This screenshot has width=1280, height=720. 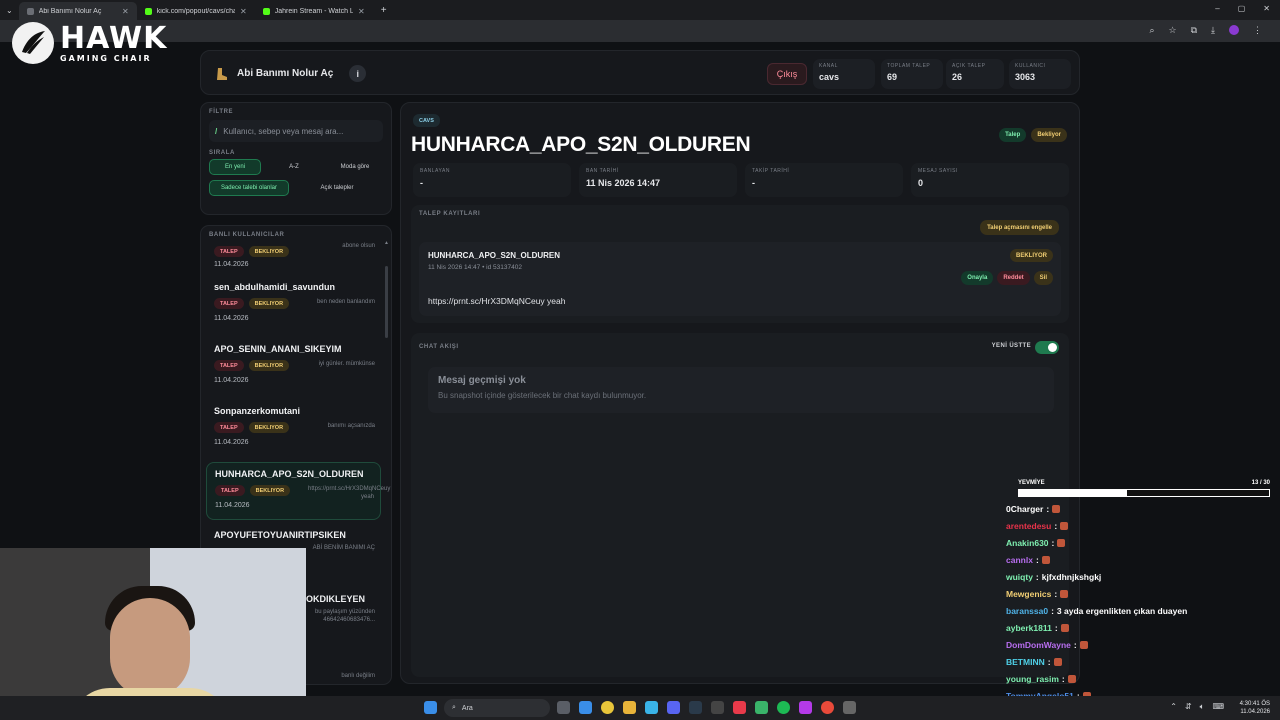 What do you see at coordinates (278, 349) in the screenshot?
I see `item-username: APO_SENIN_ANANI_SIKEYIM` at bounding box center [278, 349].